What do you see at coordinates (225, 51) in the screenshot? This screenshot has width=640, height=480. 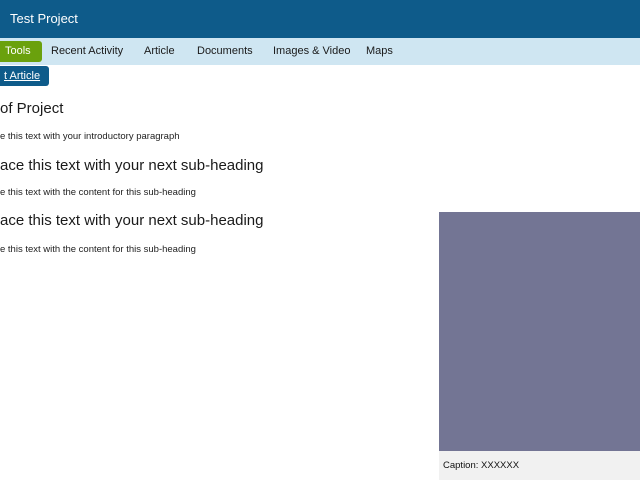 I see `tab-documents: Documents` at bounding box center [225, 51].